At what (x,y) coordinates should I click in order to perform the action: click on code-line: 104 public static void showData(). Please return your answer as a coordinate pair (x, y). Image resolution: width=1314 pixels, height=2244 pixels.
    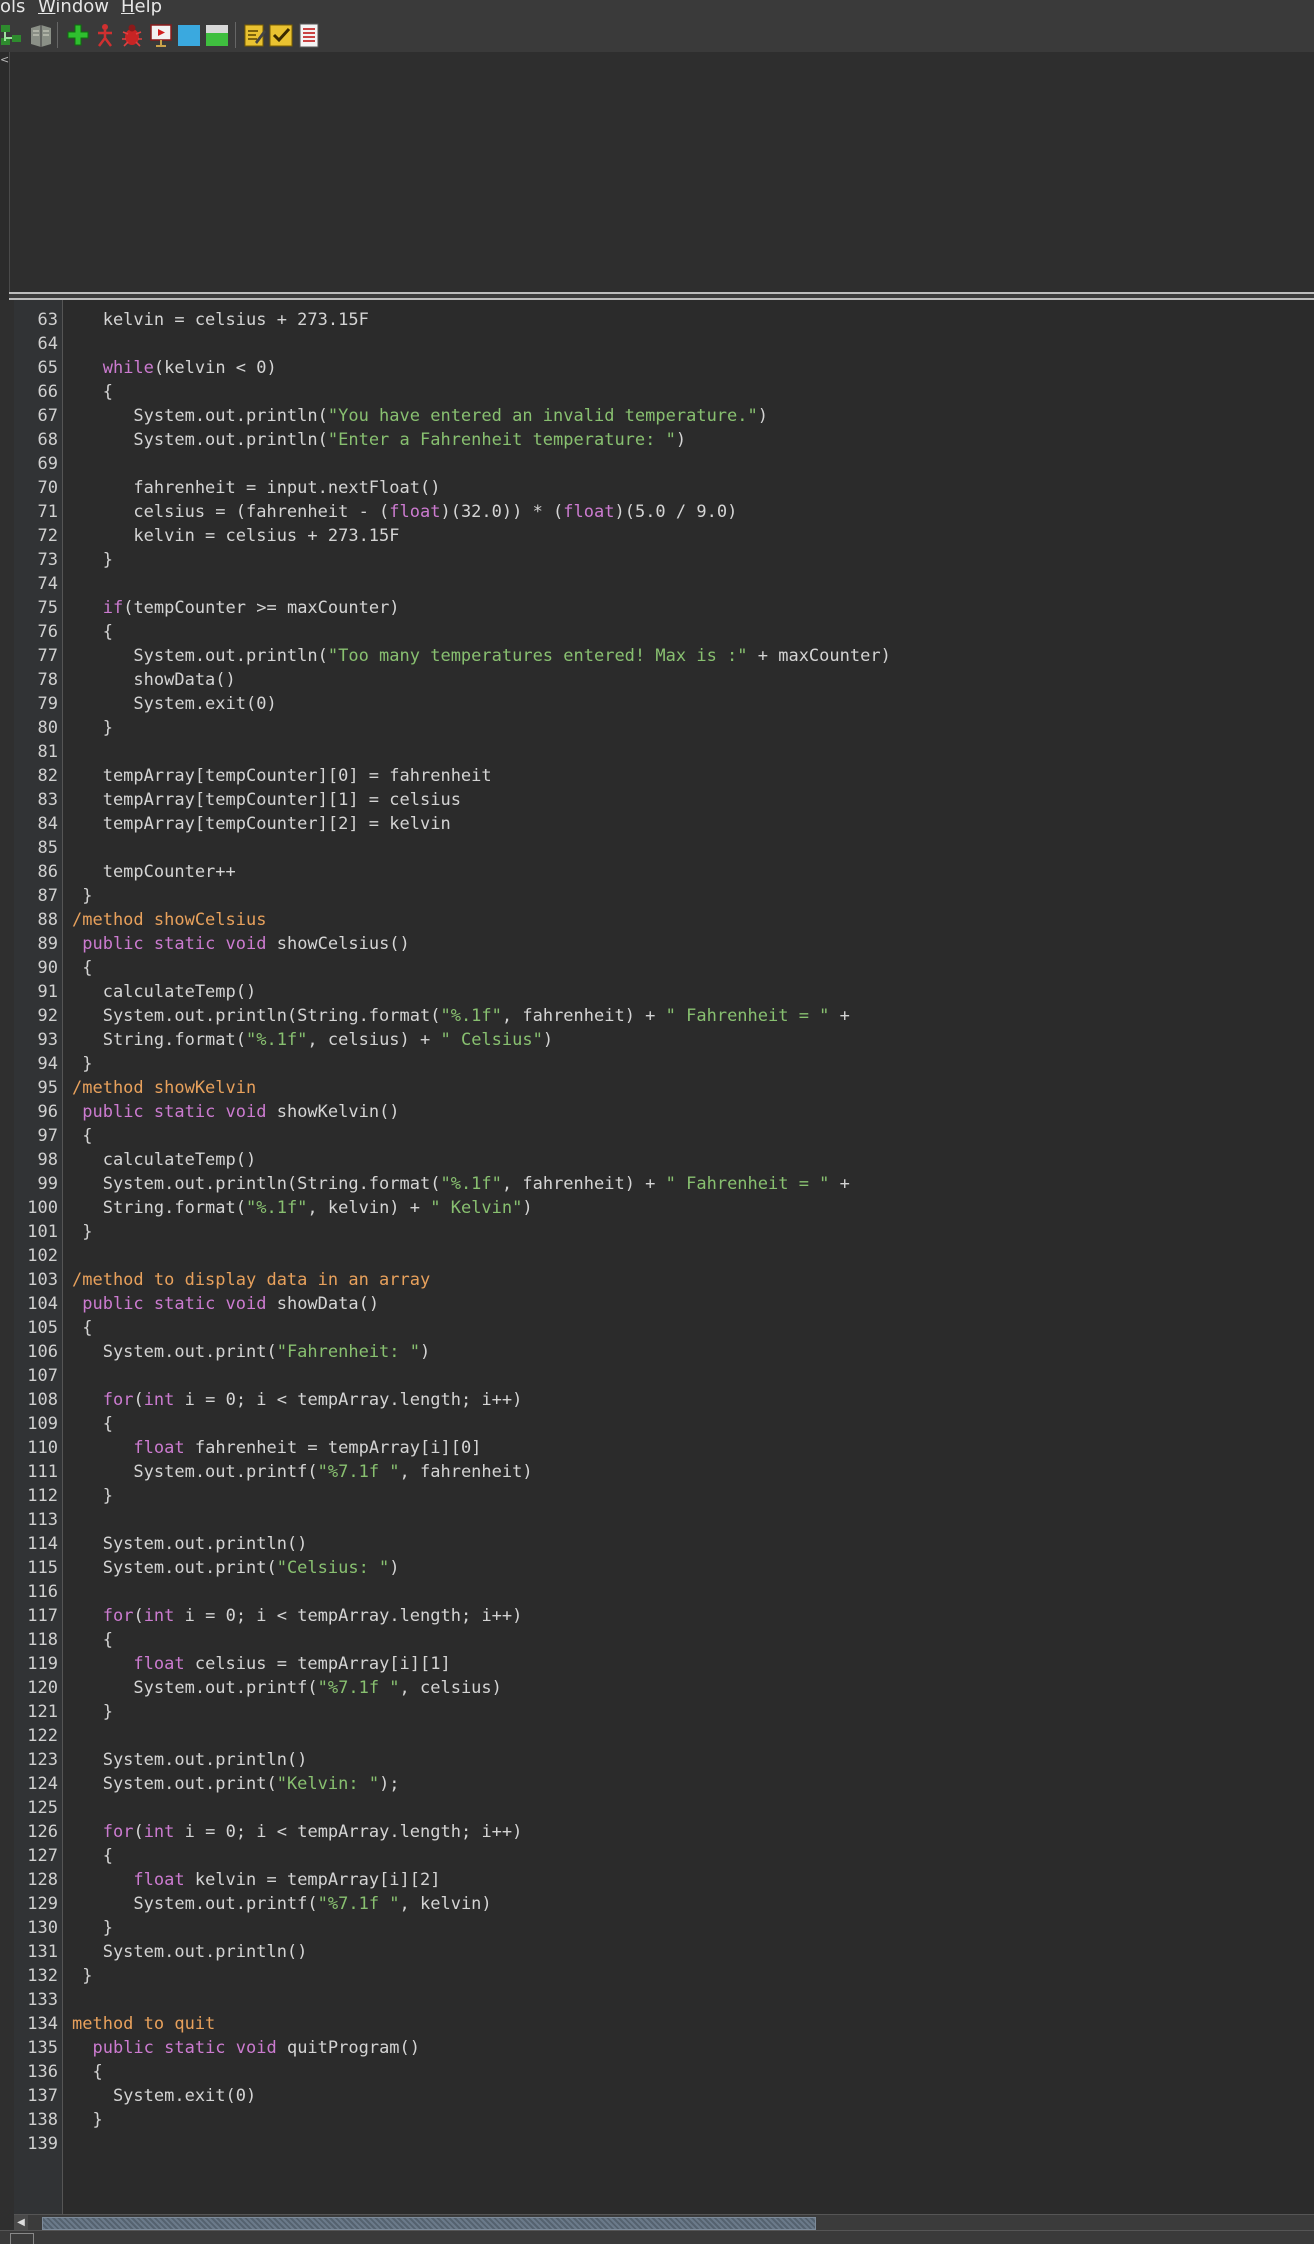
    Looking at the image, I should click on (664, 1304).